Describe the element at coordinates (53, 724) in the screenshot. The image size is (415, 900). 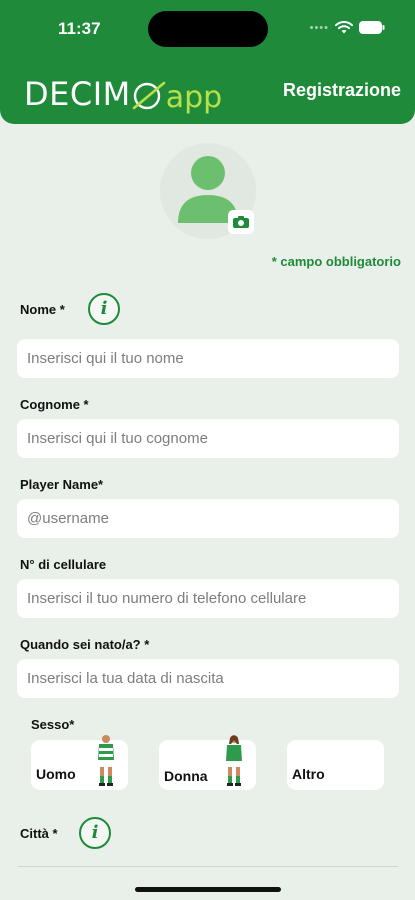
I see `sesso-label: Sesso*` at that location.